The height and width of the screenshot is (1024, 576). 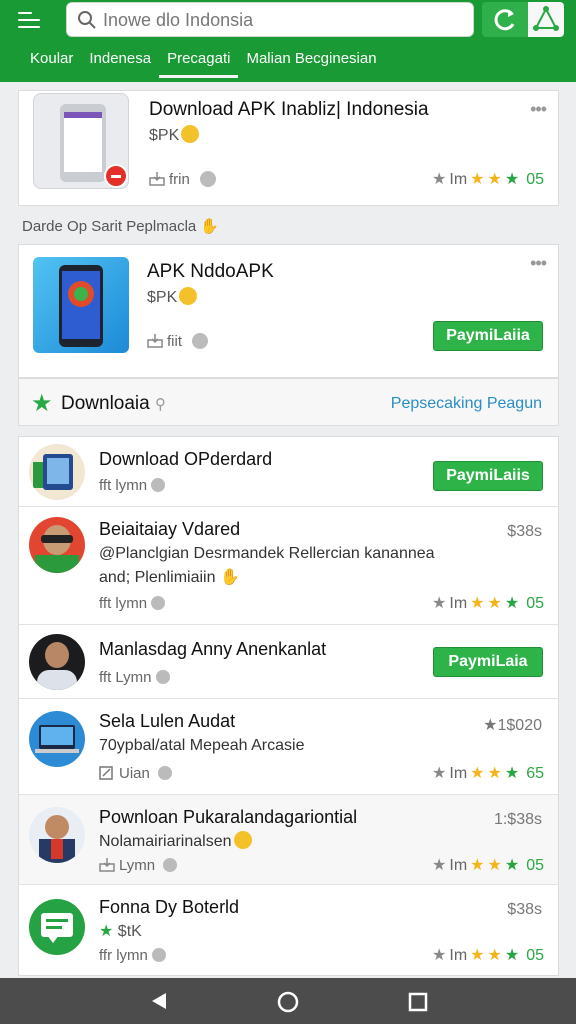 What do you see at coordinates (120, 61) in the screenshot?
I see `tab-indenesa: Indenesa` at bounding box center [120, 61].